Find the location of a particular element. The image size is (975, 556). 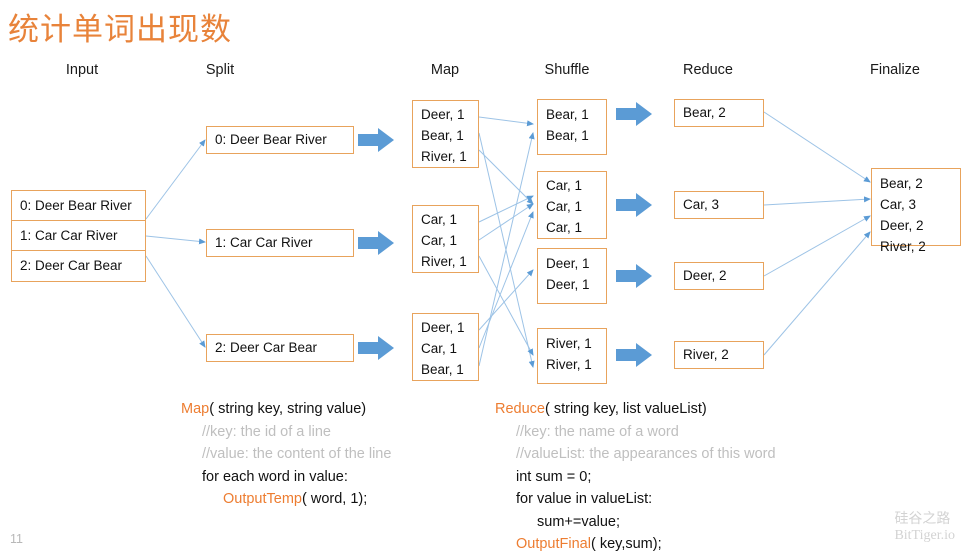

reduce-box-1: Car, 3 is located at coordinates (719, 205).